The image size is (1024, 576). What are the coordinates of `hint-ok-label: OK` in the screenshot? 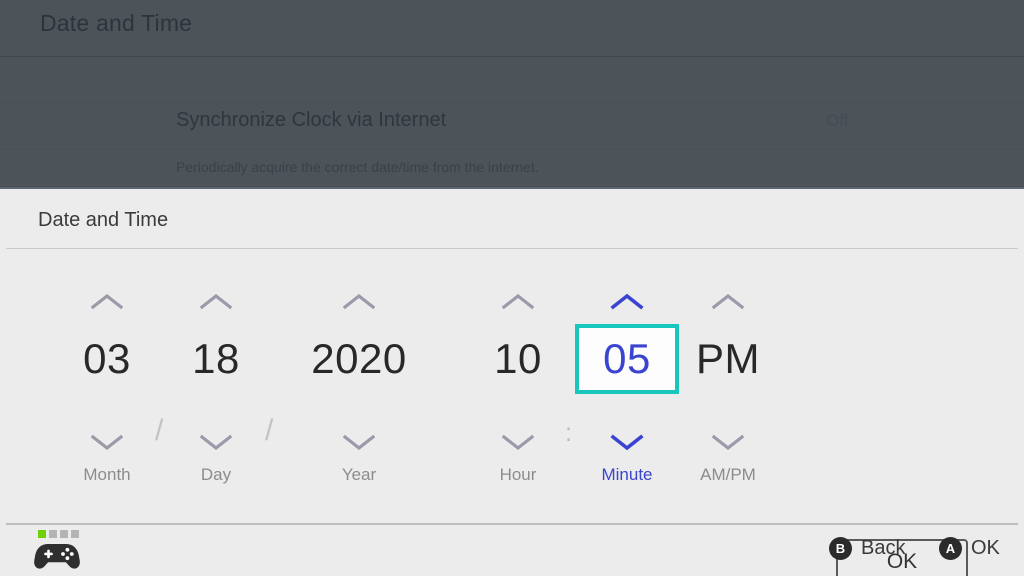 It's located at (985, 548).